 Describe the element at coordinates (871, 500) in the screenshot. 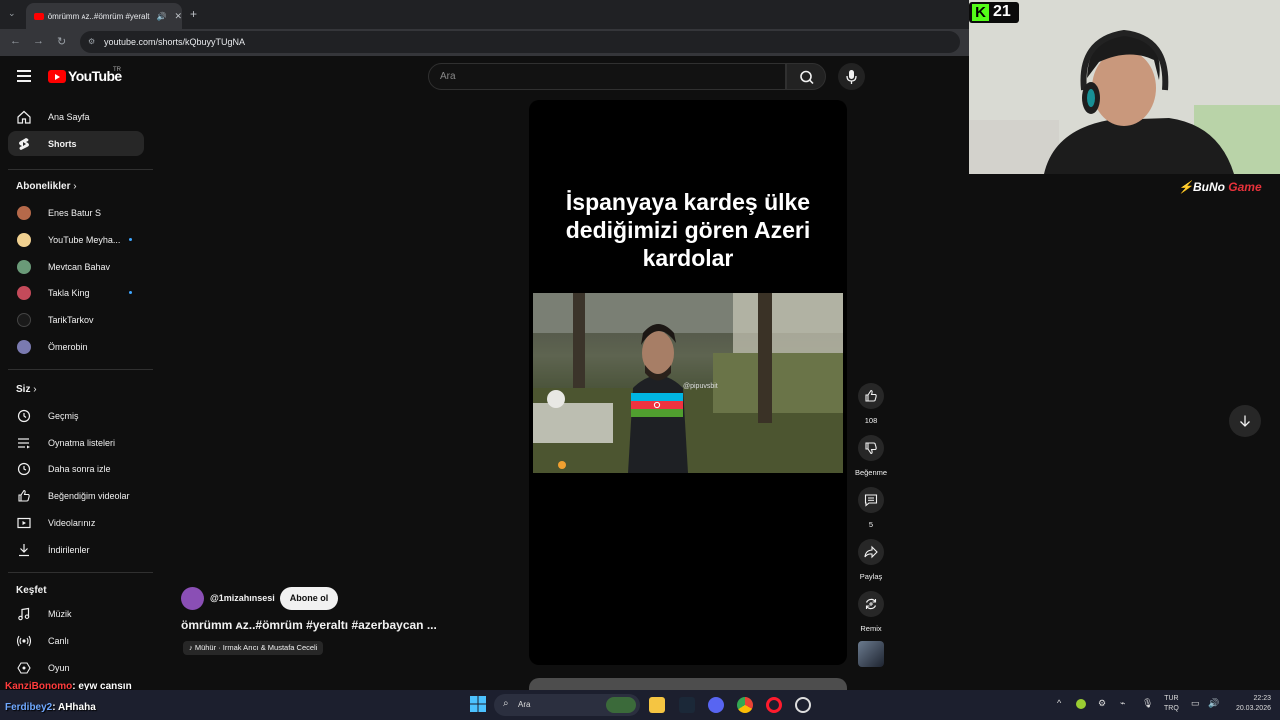

I see `comments-button` at that location.